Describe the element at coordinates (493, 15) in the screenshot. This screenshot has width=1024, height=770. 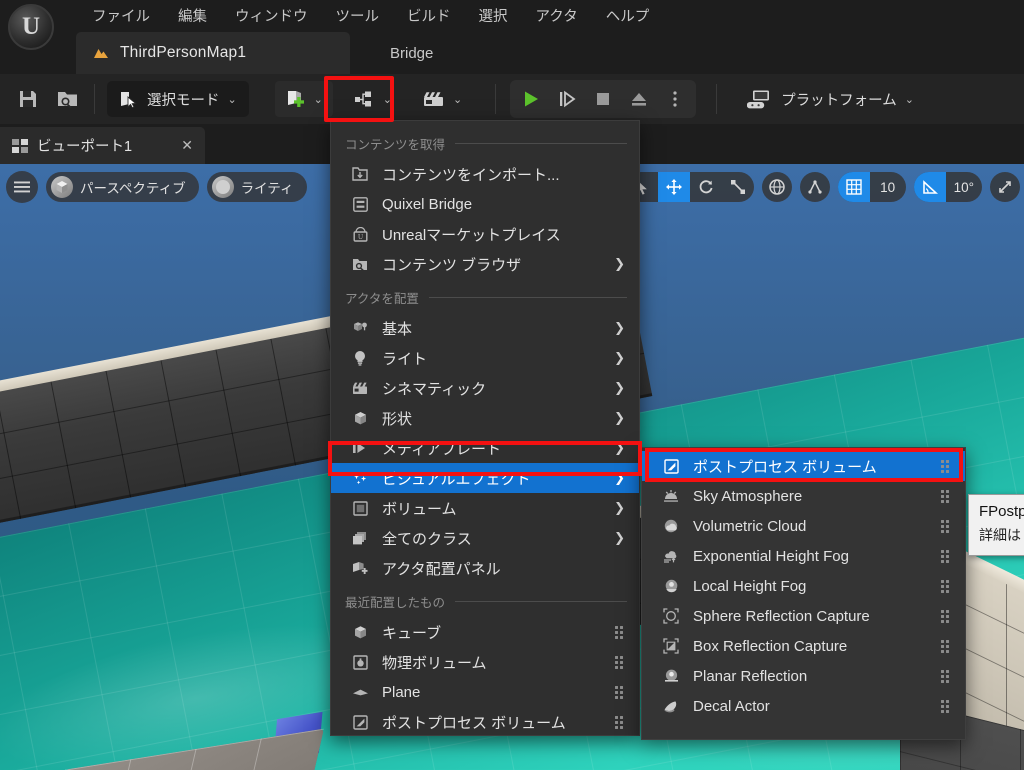
I see `menu-item-select: 選択` at that location.